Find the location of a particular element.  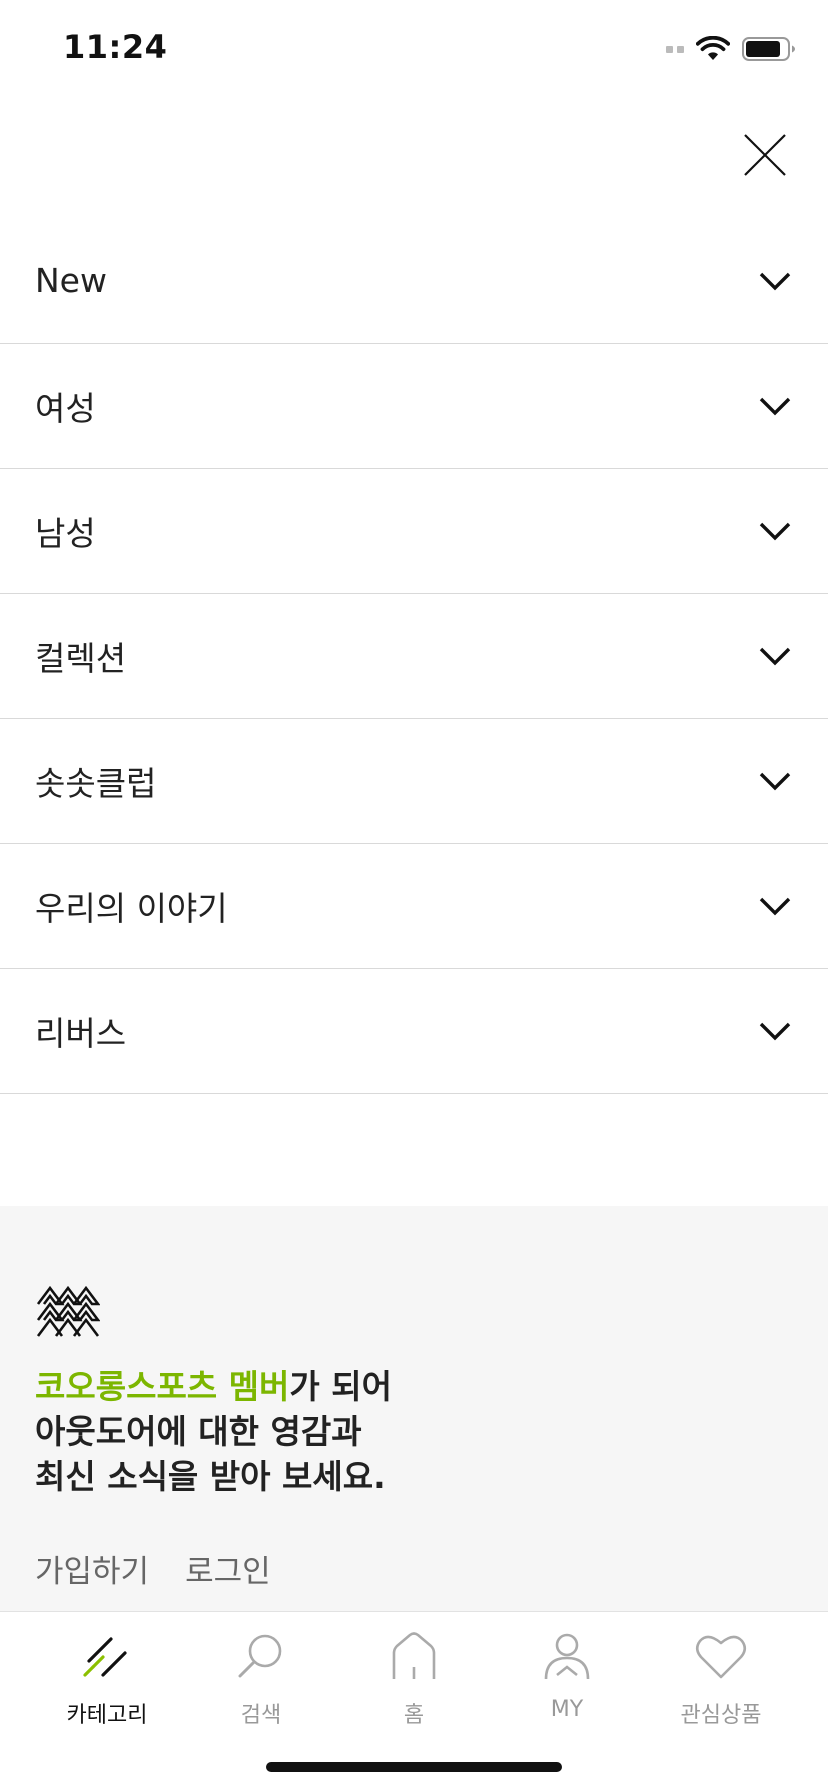

menu-item-label: 우리의 이야기 is located at coordinates (131, 908).